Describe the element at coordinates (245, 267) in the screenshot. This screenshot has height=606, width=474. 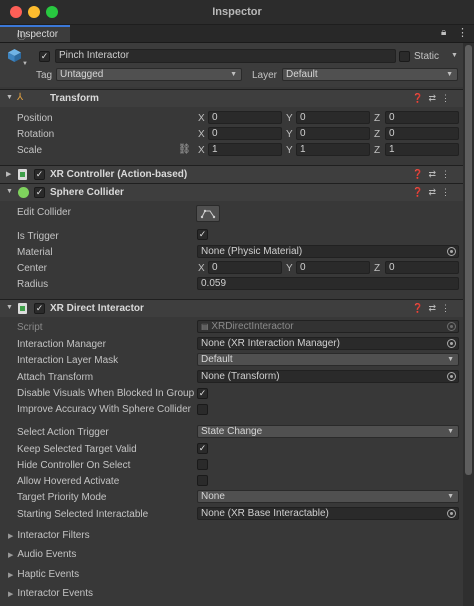
I see `center-x-field: 0` at that location.